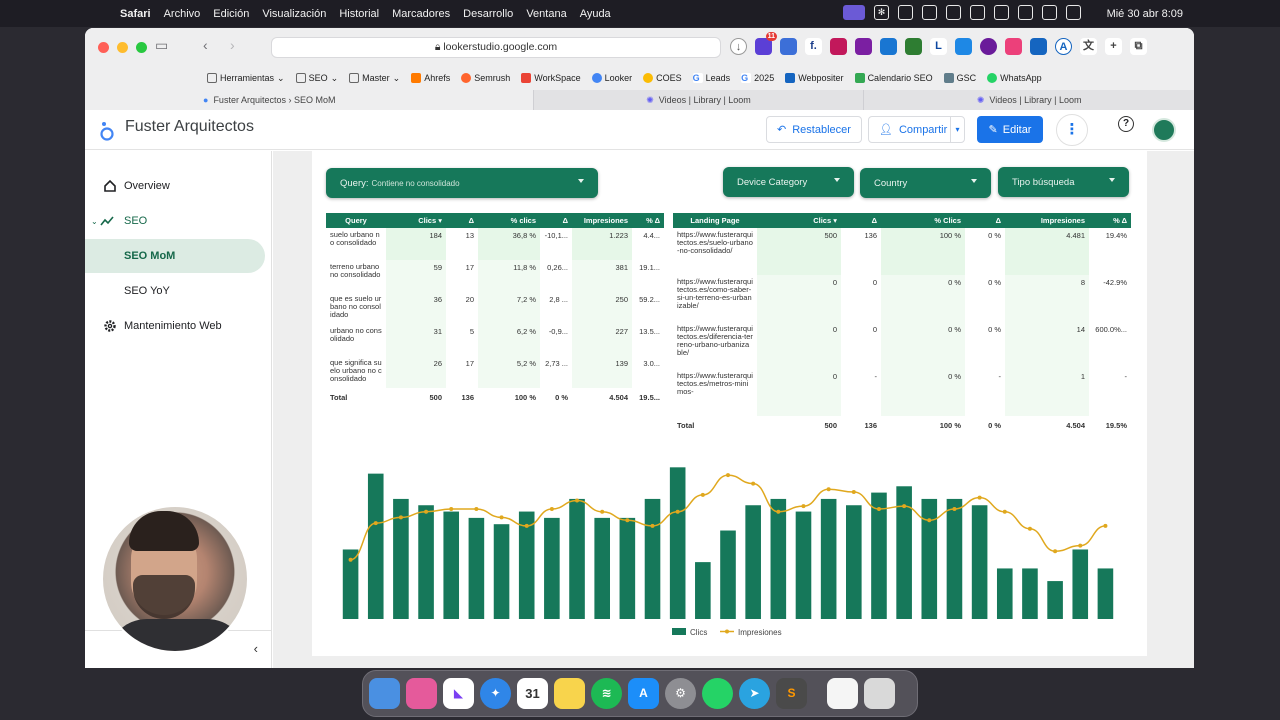 This screenshot has height=720, width=1280. I want to click on finder-icon, so click(384, 693).